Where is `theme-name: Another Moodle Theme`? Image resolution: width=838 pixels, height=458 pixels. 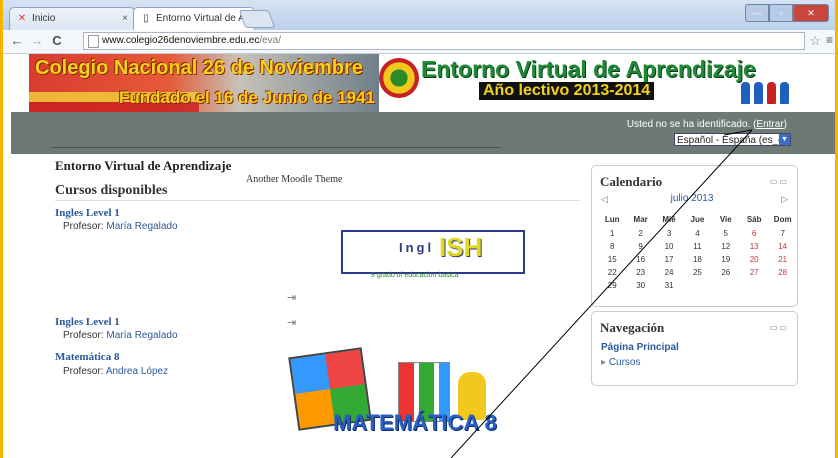
theme-name: Another Moodle Theme is located at coordinates (294, 179).